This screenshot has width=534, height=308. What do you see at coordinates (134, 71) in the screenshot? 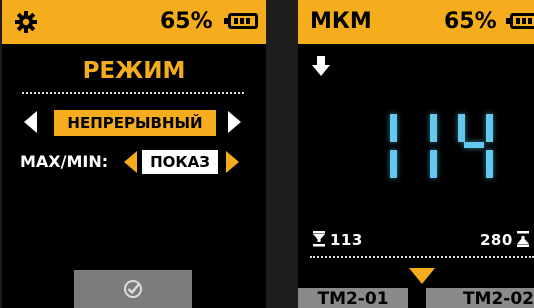
I see `page-title: РЕЖИМ` at bounding box center [134, 71].